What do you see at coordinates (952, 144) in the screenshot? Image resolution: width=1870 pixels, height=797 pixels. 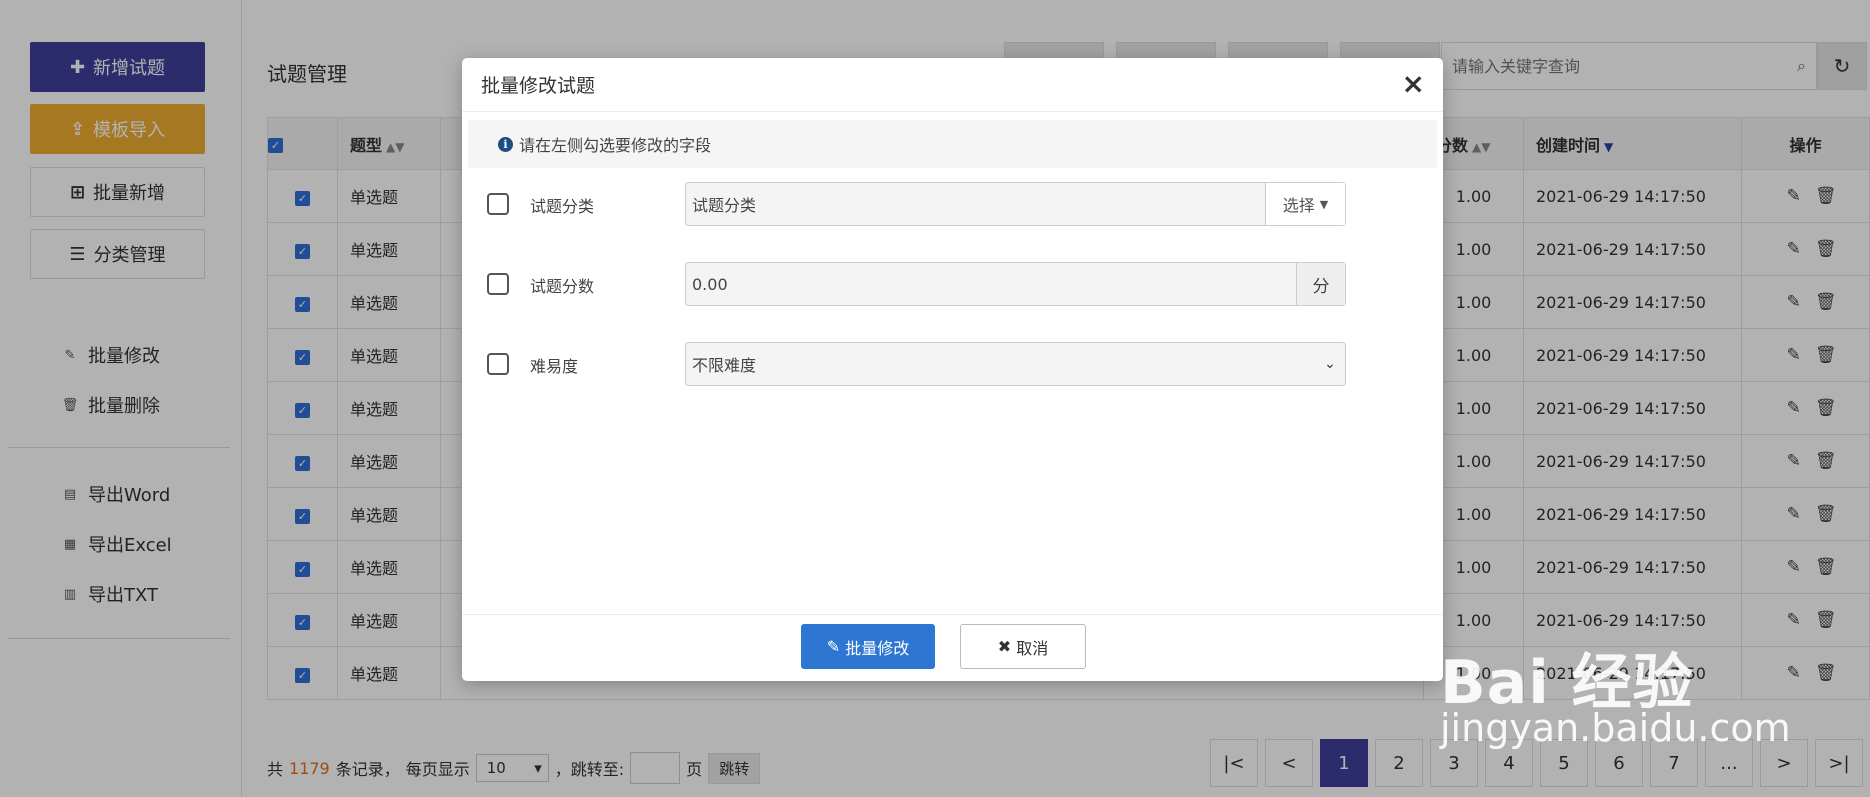 I see `modal-tip: i 请在左侧勾选要修改的字段` at bounding box center [952, 144].